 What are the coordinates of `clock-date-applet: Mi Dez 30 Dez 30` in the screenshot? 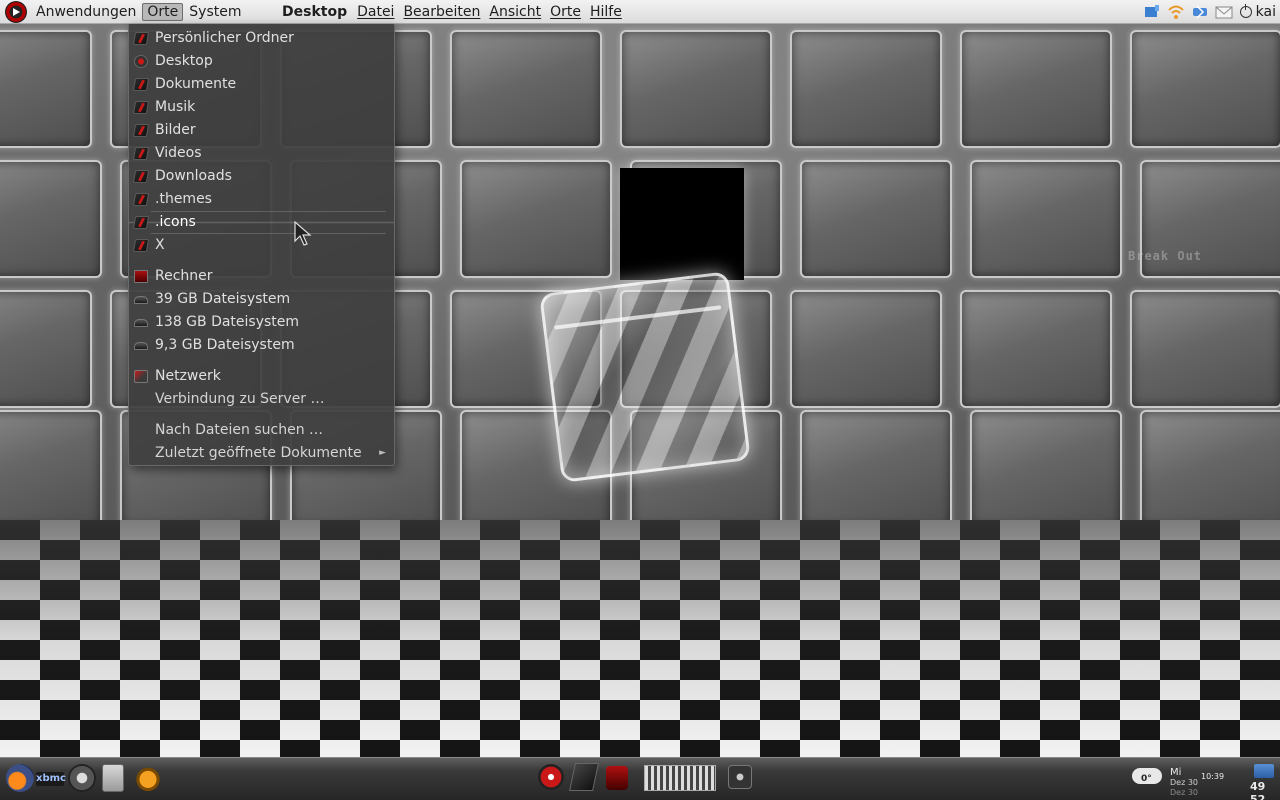 It's located at (1184, 782).